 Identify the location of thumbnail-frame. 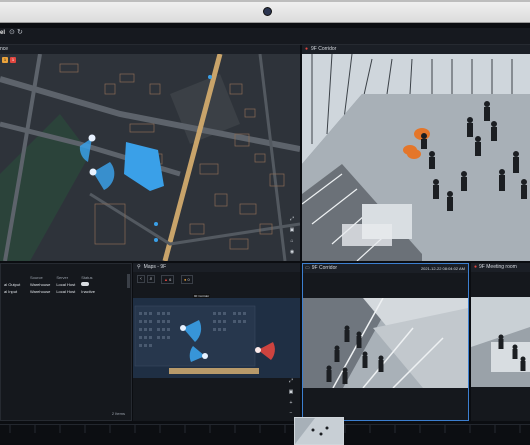
(319, 431).